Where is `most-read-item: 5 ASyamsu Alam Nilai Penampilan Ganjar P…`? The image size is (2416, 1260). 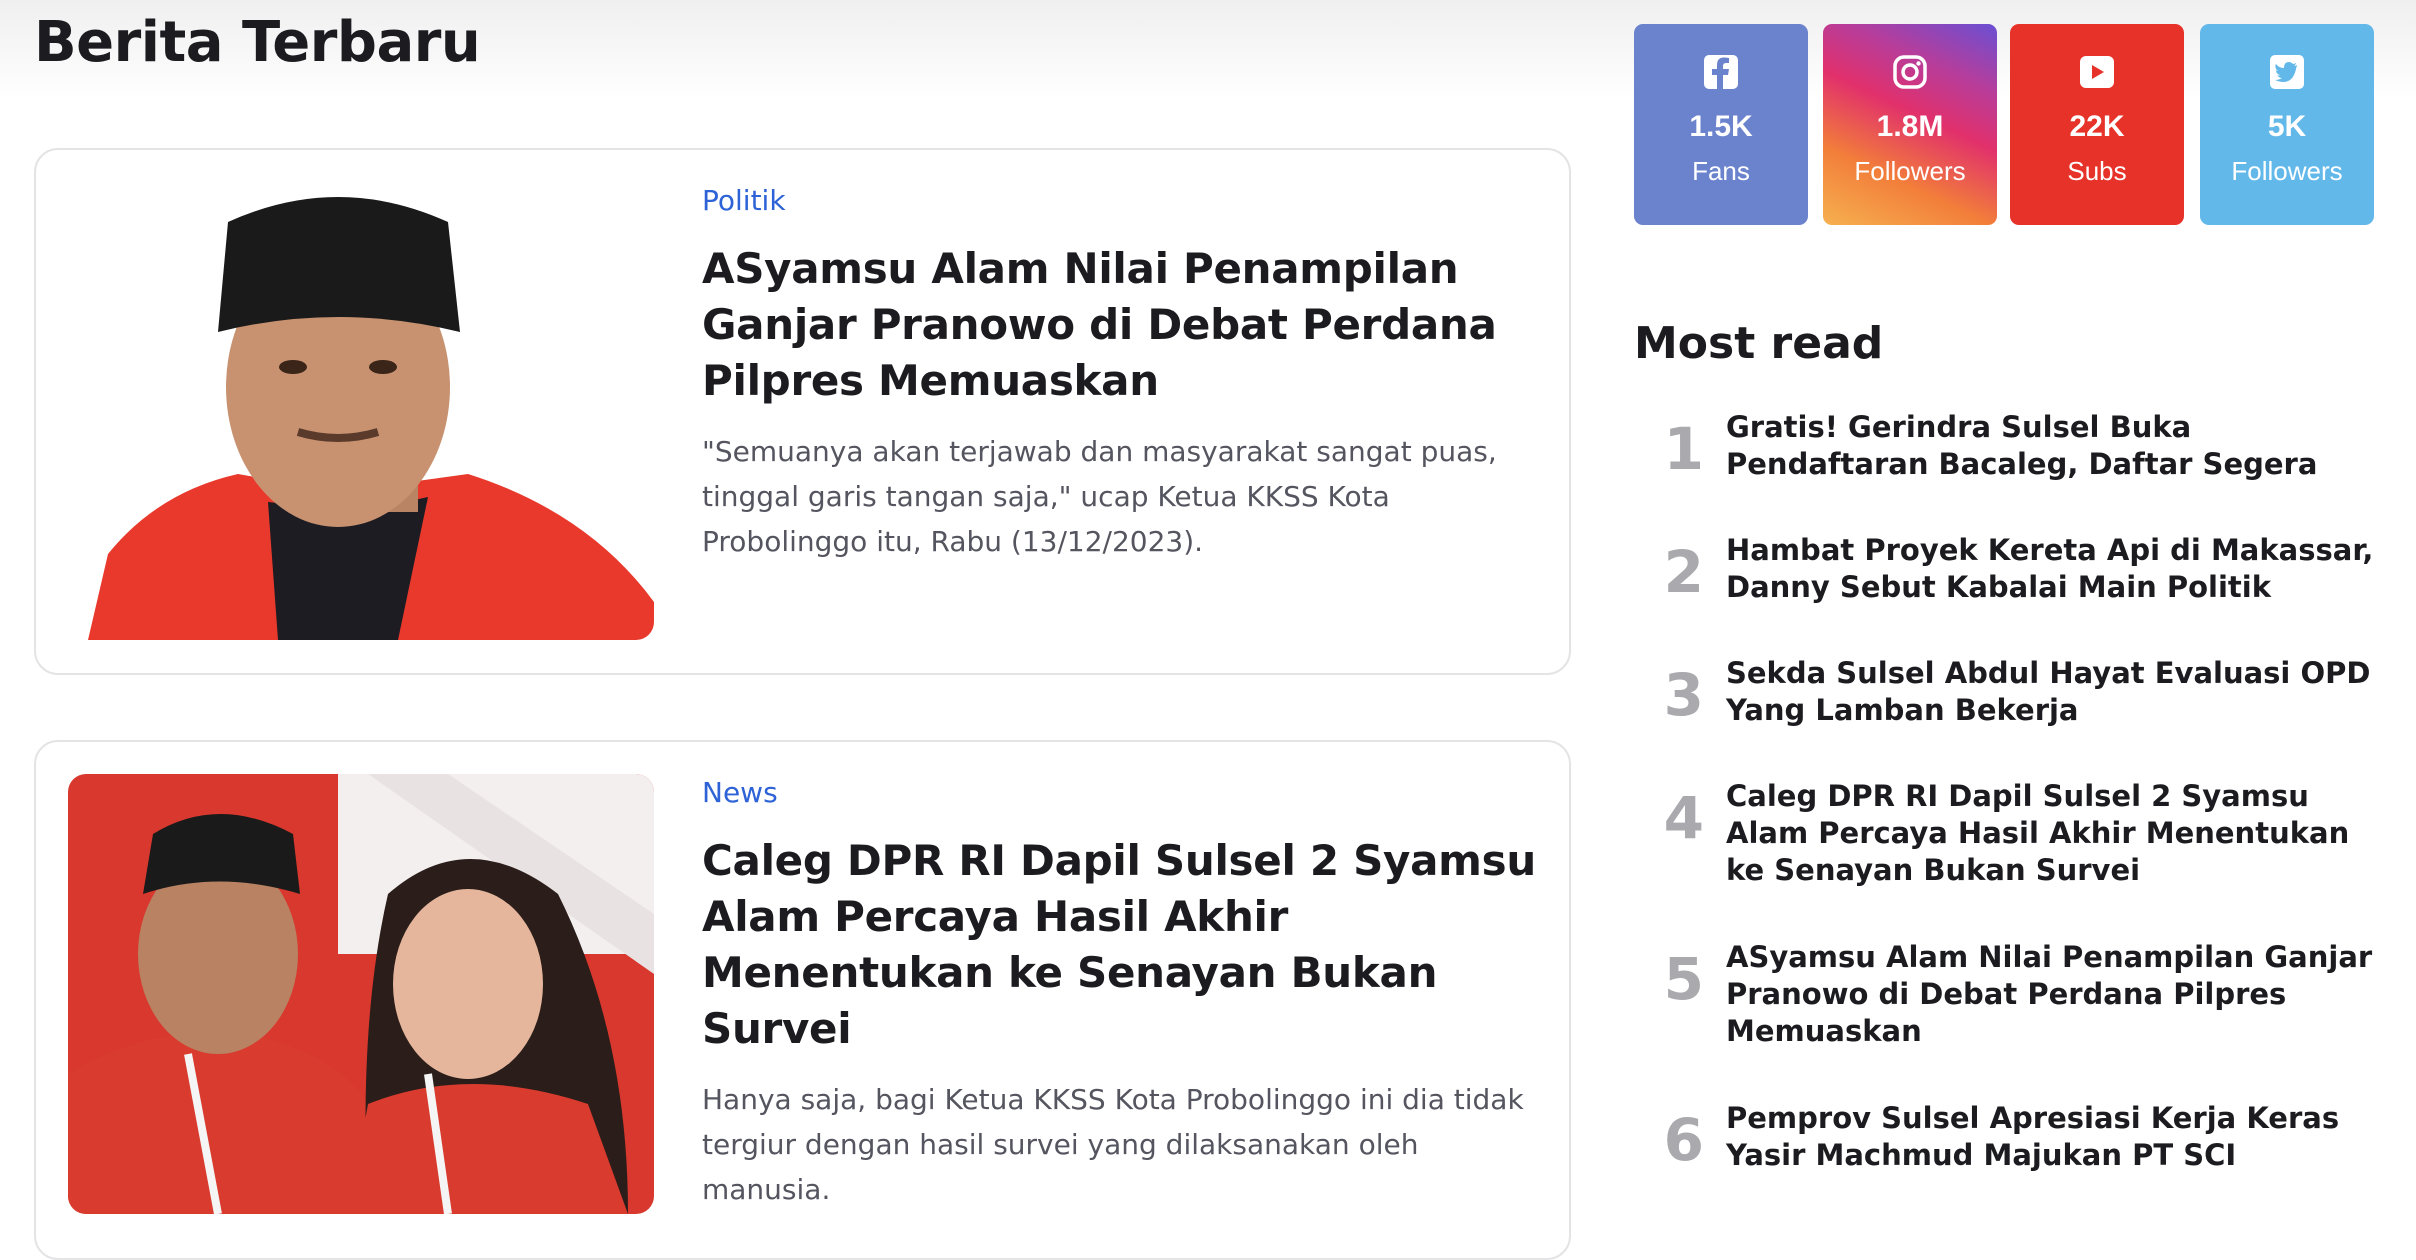
most-read-item: 5 ASyamsu Alam Nilai Penampilan Ganjar P… is located at coordinates (2004, 1015).